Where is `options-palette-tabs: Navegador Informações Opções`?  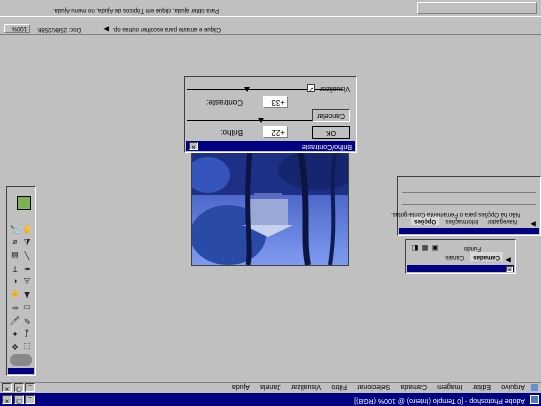
options-palette-tabs: Navegador Informações Opções is located at coordinates (465, 221).